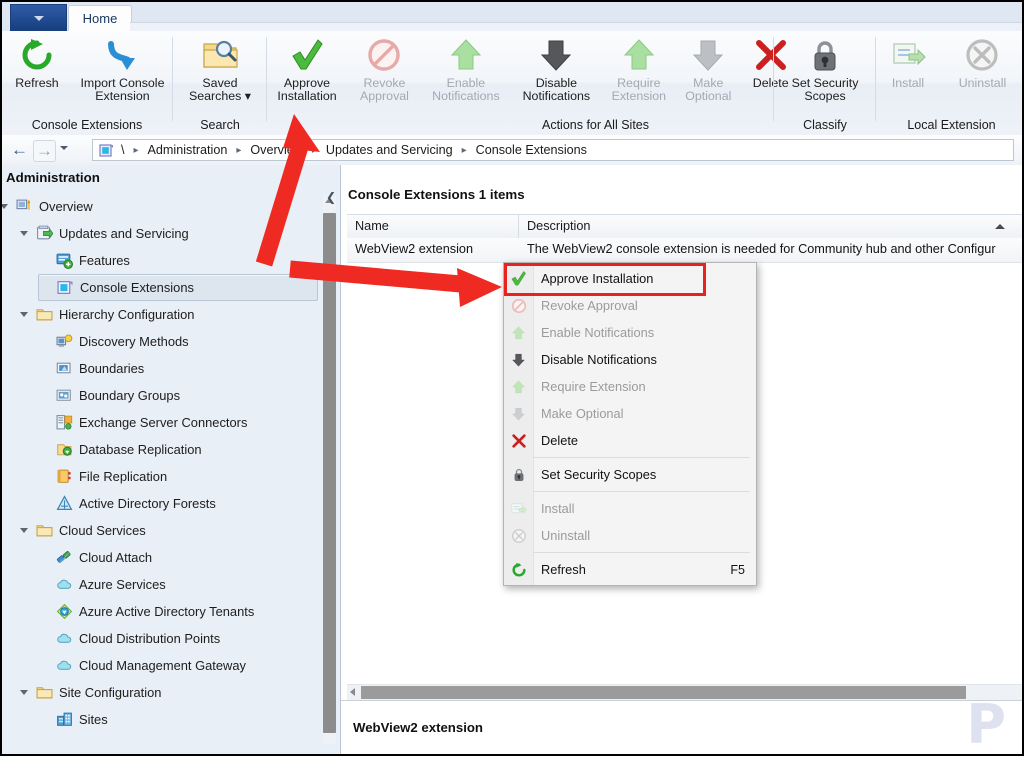  I want to click on ribbon-button-refresh: Refresh, so click(37, 61).